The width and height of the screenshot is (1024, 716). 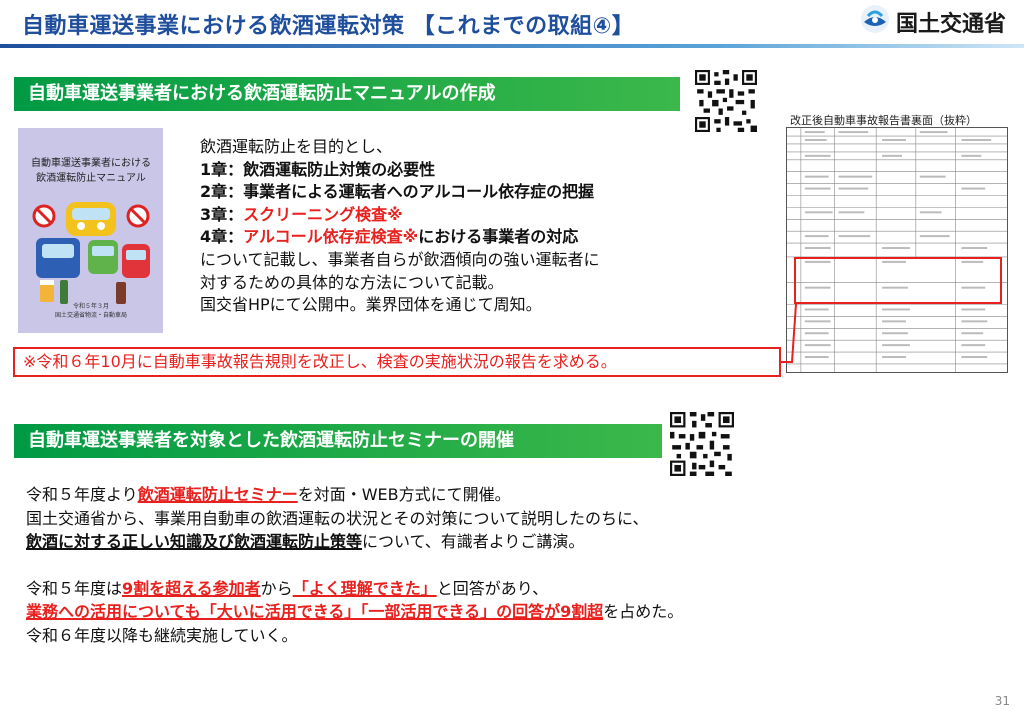 I want to click on seminar-line-3: 飲酒に対する正しい知識及び飲酒運転防止策等について、有識者よりご講演。, so click(x=354, y=542).